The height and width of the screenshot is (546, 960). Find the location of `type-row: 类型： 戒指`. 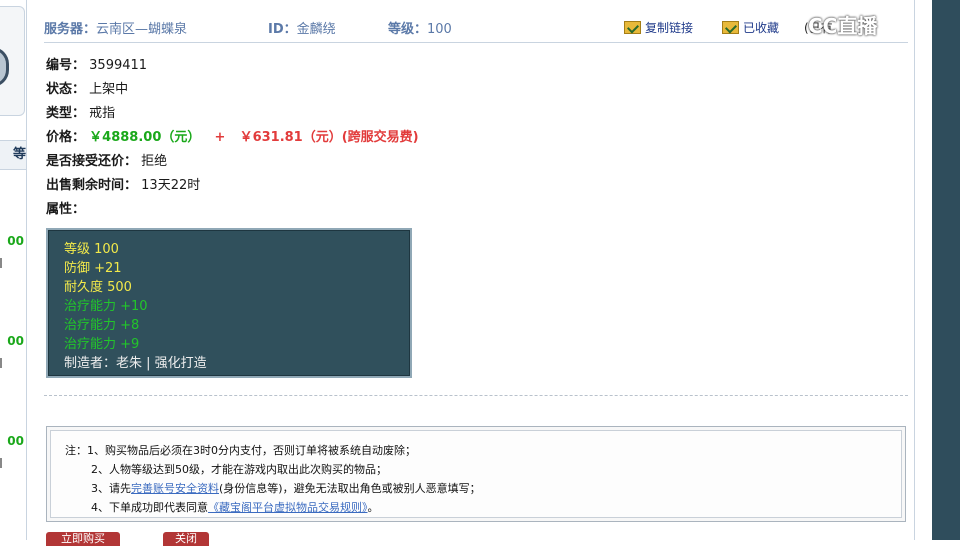

type-row: 类型： 戒指 is located at coordinates (80, 111).